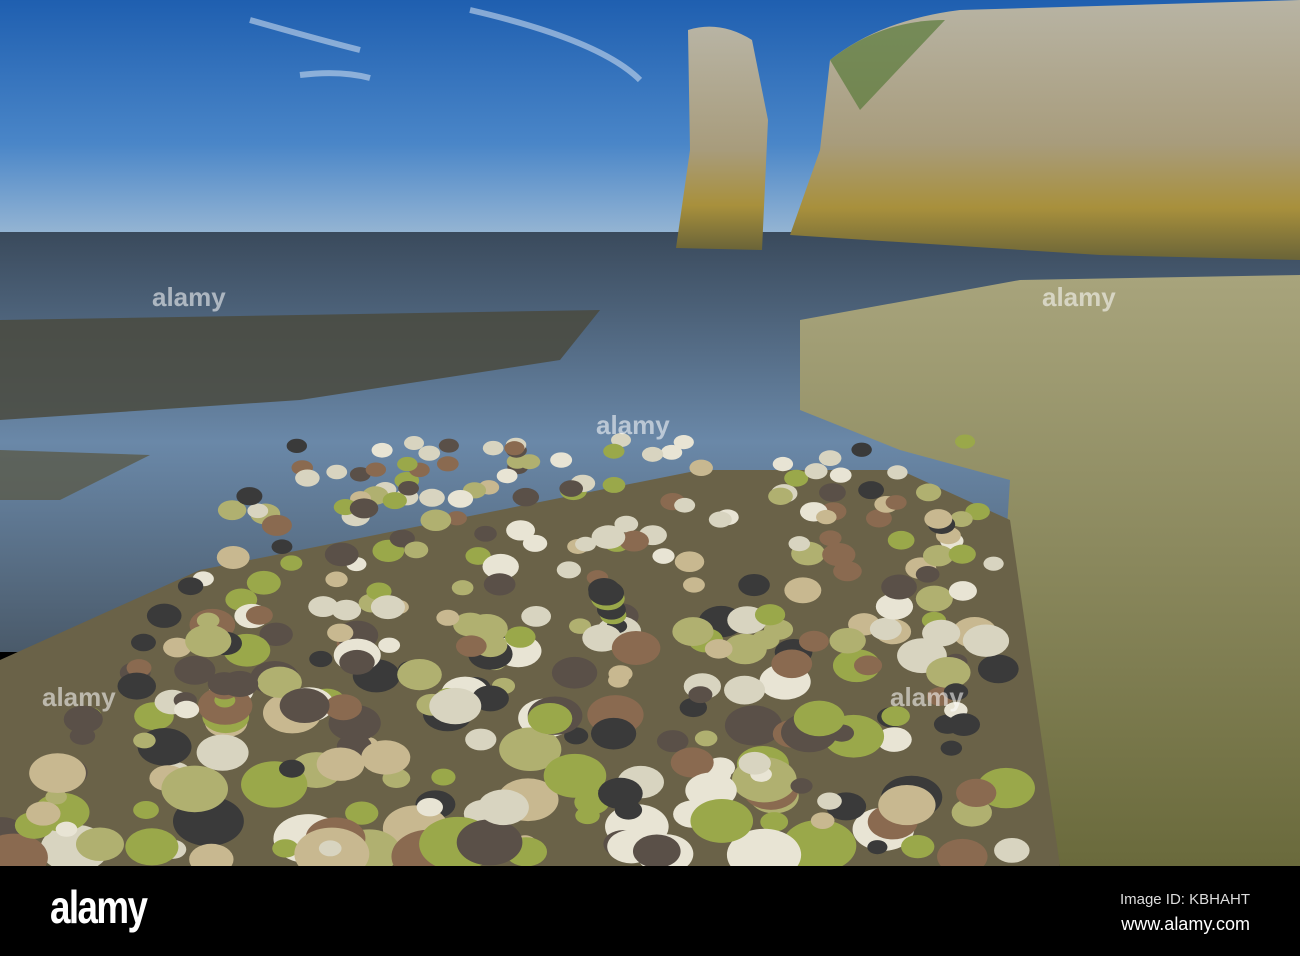 This screenshot has height=956, width=1300. What do you see at coordinates (99, 907) in the screenshot?
I see `alamy-logo: alamy` at bounding box center [99, 907].